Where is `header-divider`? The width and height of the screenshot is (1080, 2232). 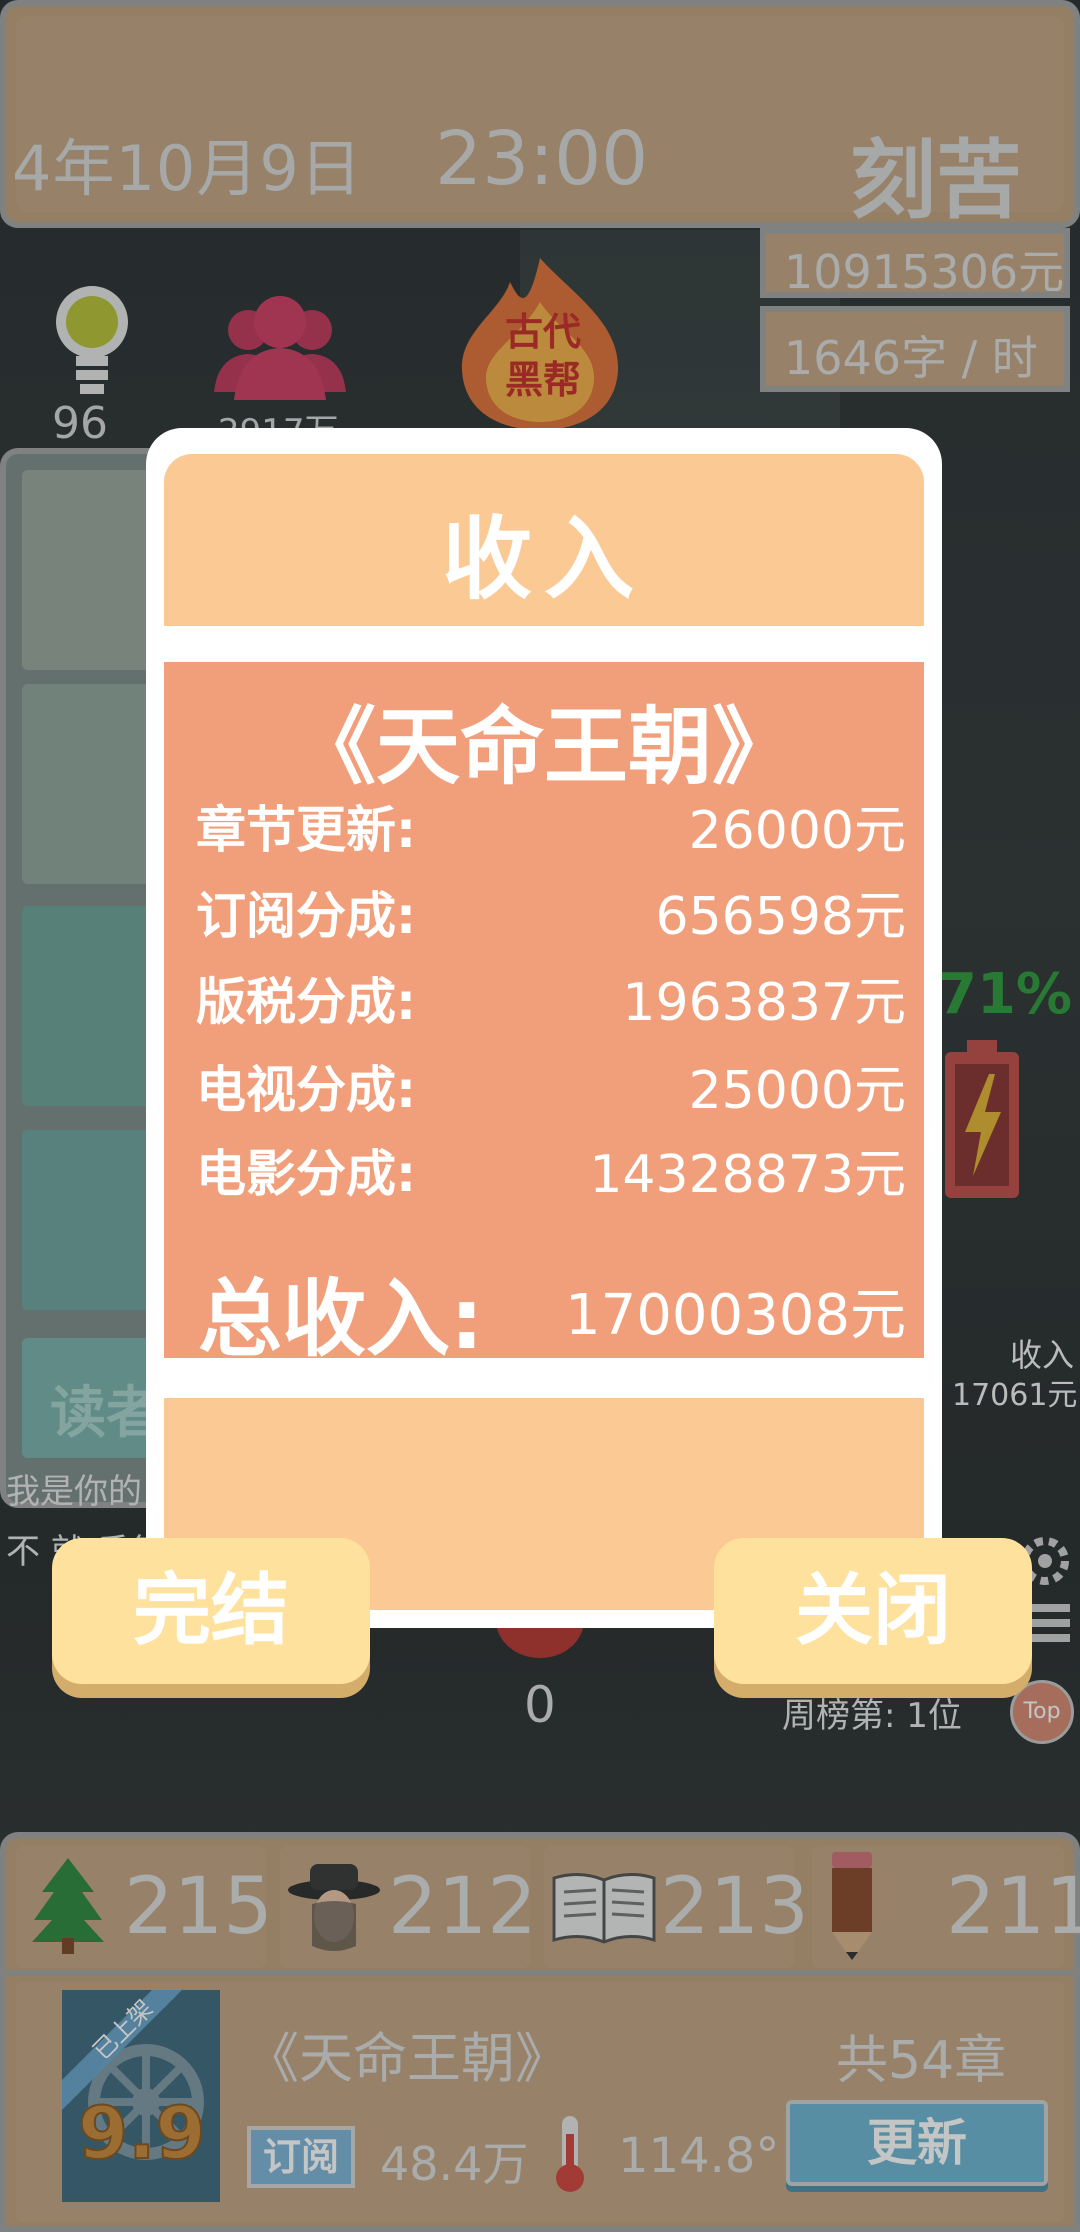 header-divider is located at coordinates (544, 641).